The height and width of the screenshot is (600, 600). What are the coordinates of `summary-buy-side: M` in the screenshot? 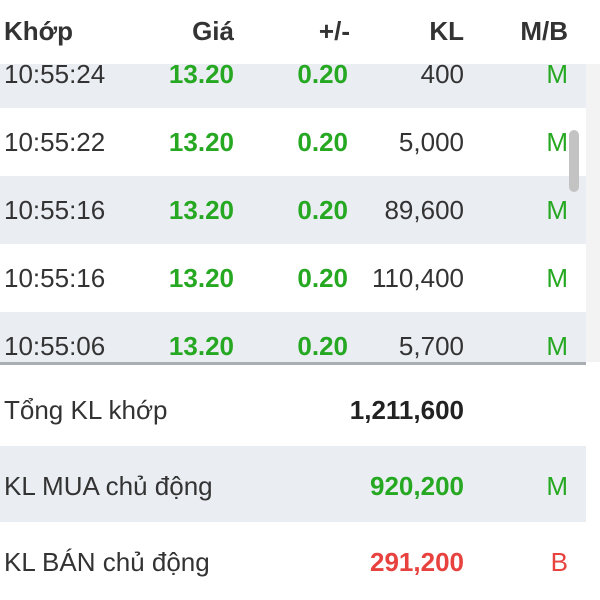 It's located at (557, 486).